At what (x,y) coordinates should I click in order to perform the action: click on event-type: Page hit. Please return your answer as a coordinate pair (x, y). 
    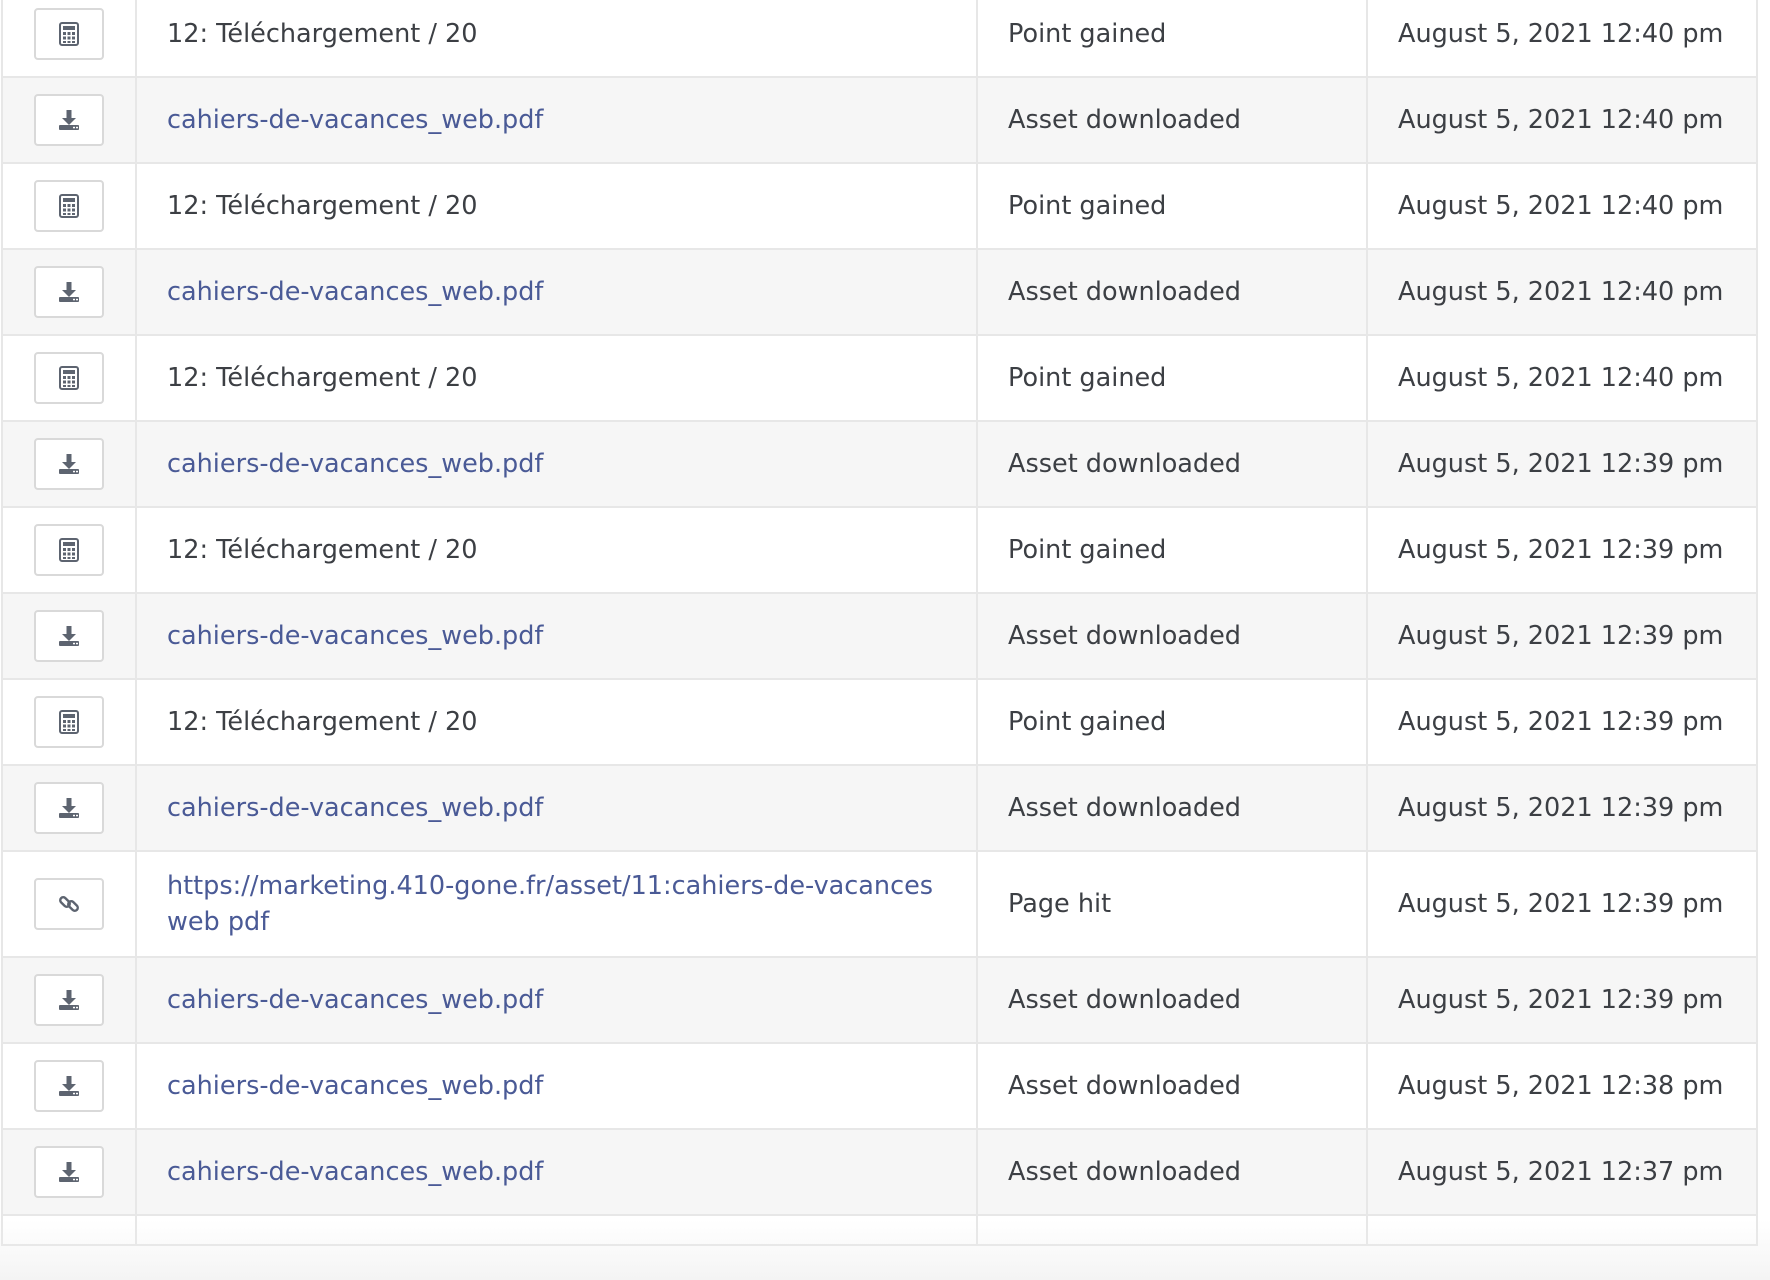
    Looking at the image, I should click on (1172, 904).